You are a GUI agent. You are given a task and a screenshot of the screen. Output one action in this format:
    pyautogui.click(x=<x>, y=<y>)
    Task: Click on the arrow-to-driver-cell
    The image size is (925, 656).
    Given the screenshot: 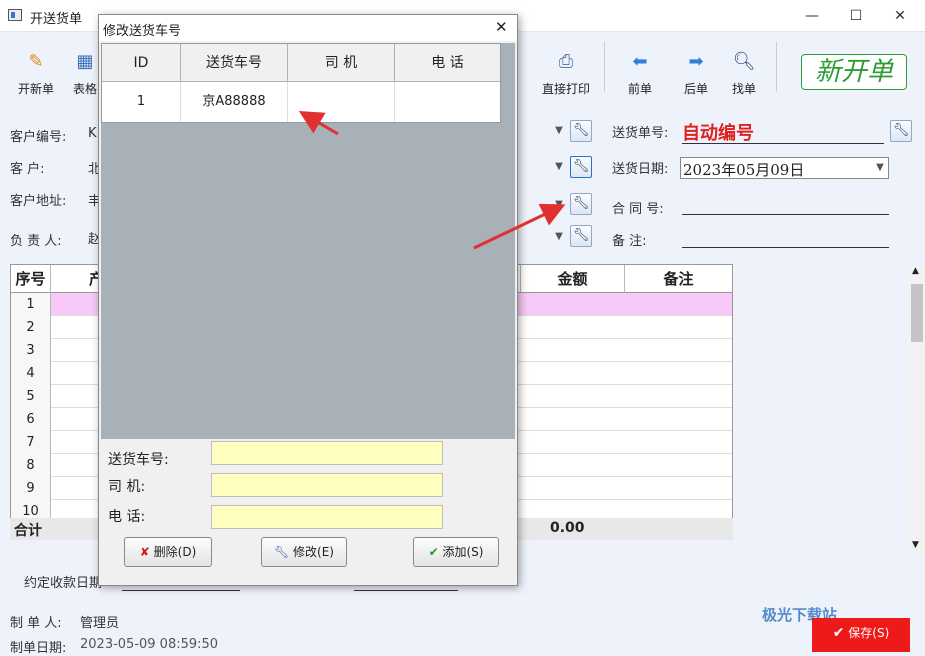 What is the action you would take?
    pyautogui.click(x=318, y=123)
    